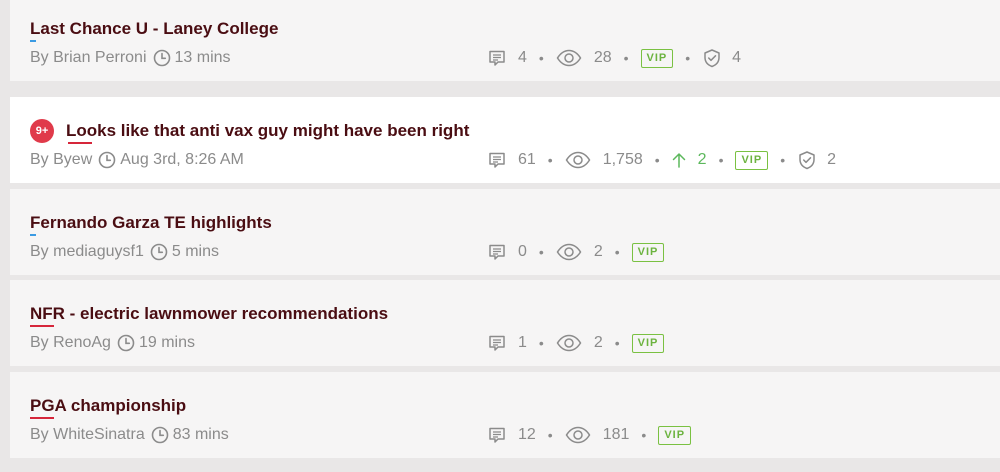 The image size is (1000, 472). What do you see at coordinates (522, 251) in the screenshot?
I see `comment-count-value: 0` at bounding box center [522, 251].